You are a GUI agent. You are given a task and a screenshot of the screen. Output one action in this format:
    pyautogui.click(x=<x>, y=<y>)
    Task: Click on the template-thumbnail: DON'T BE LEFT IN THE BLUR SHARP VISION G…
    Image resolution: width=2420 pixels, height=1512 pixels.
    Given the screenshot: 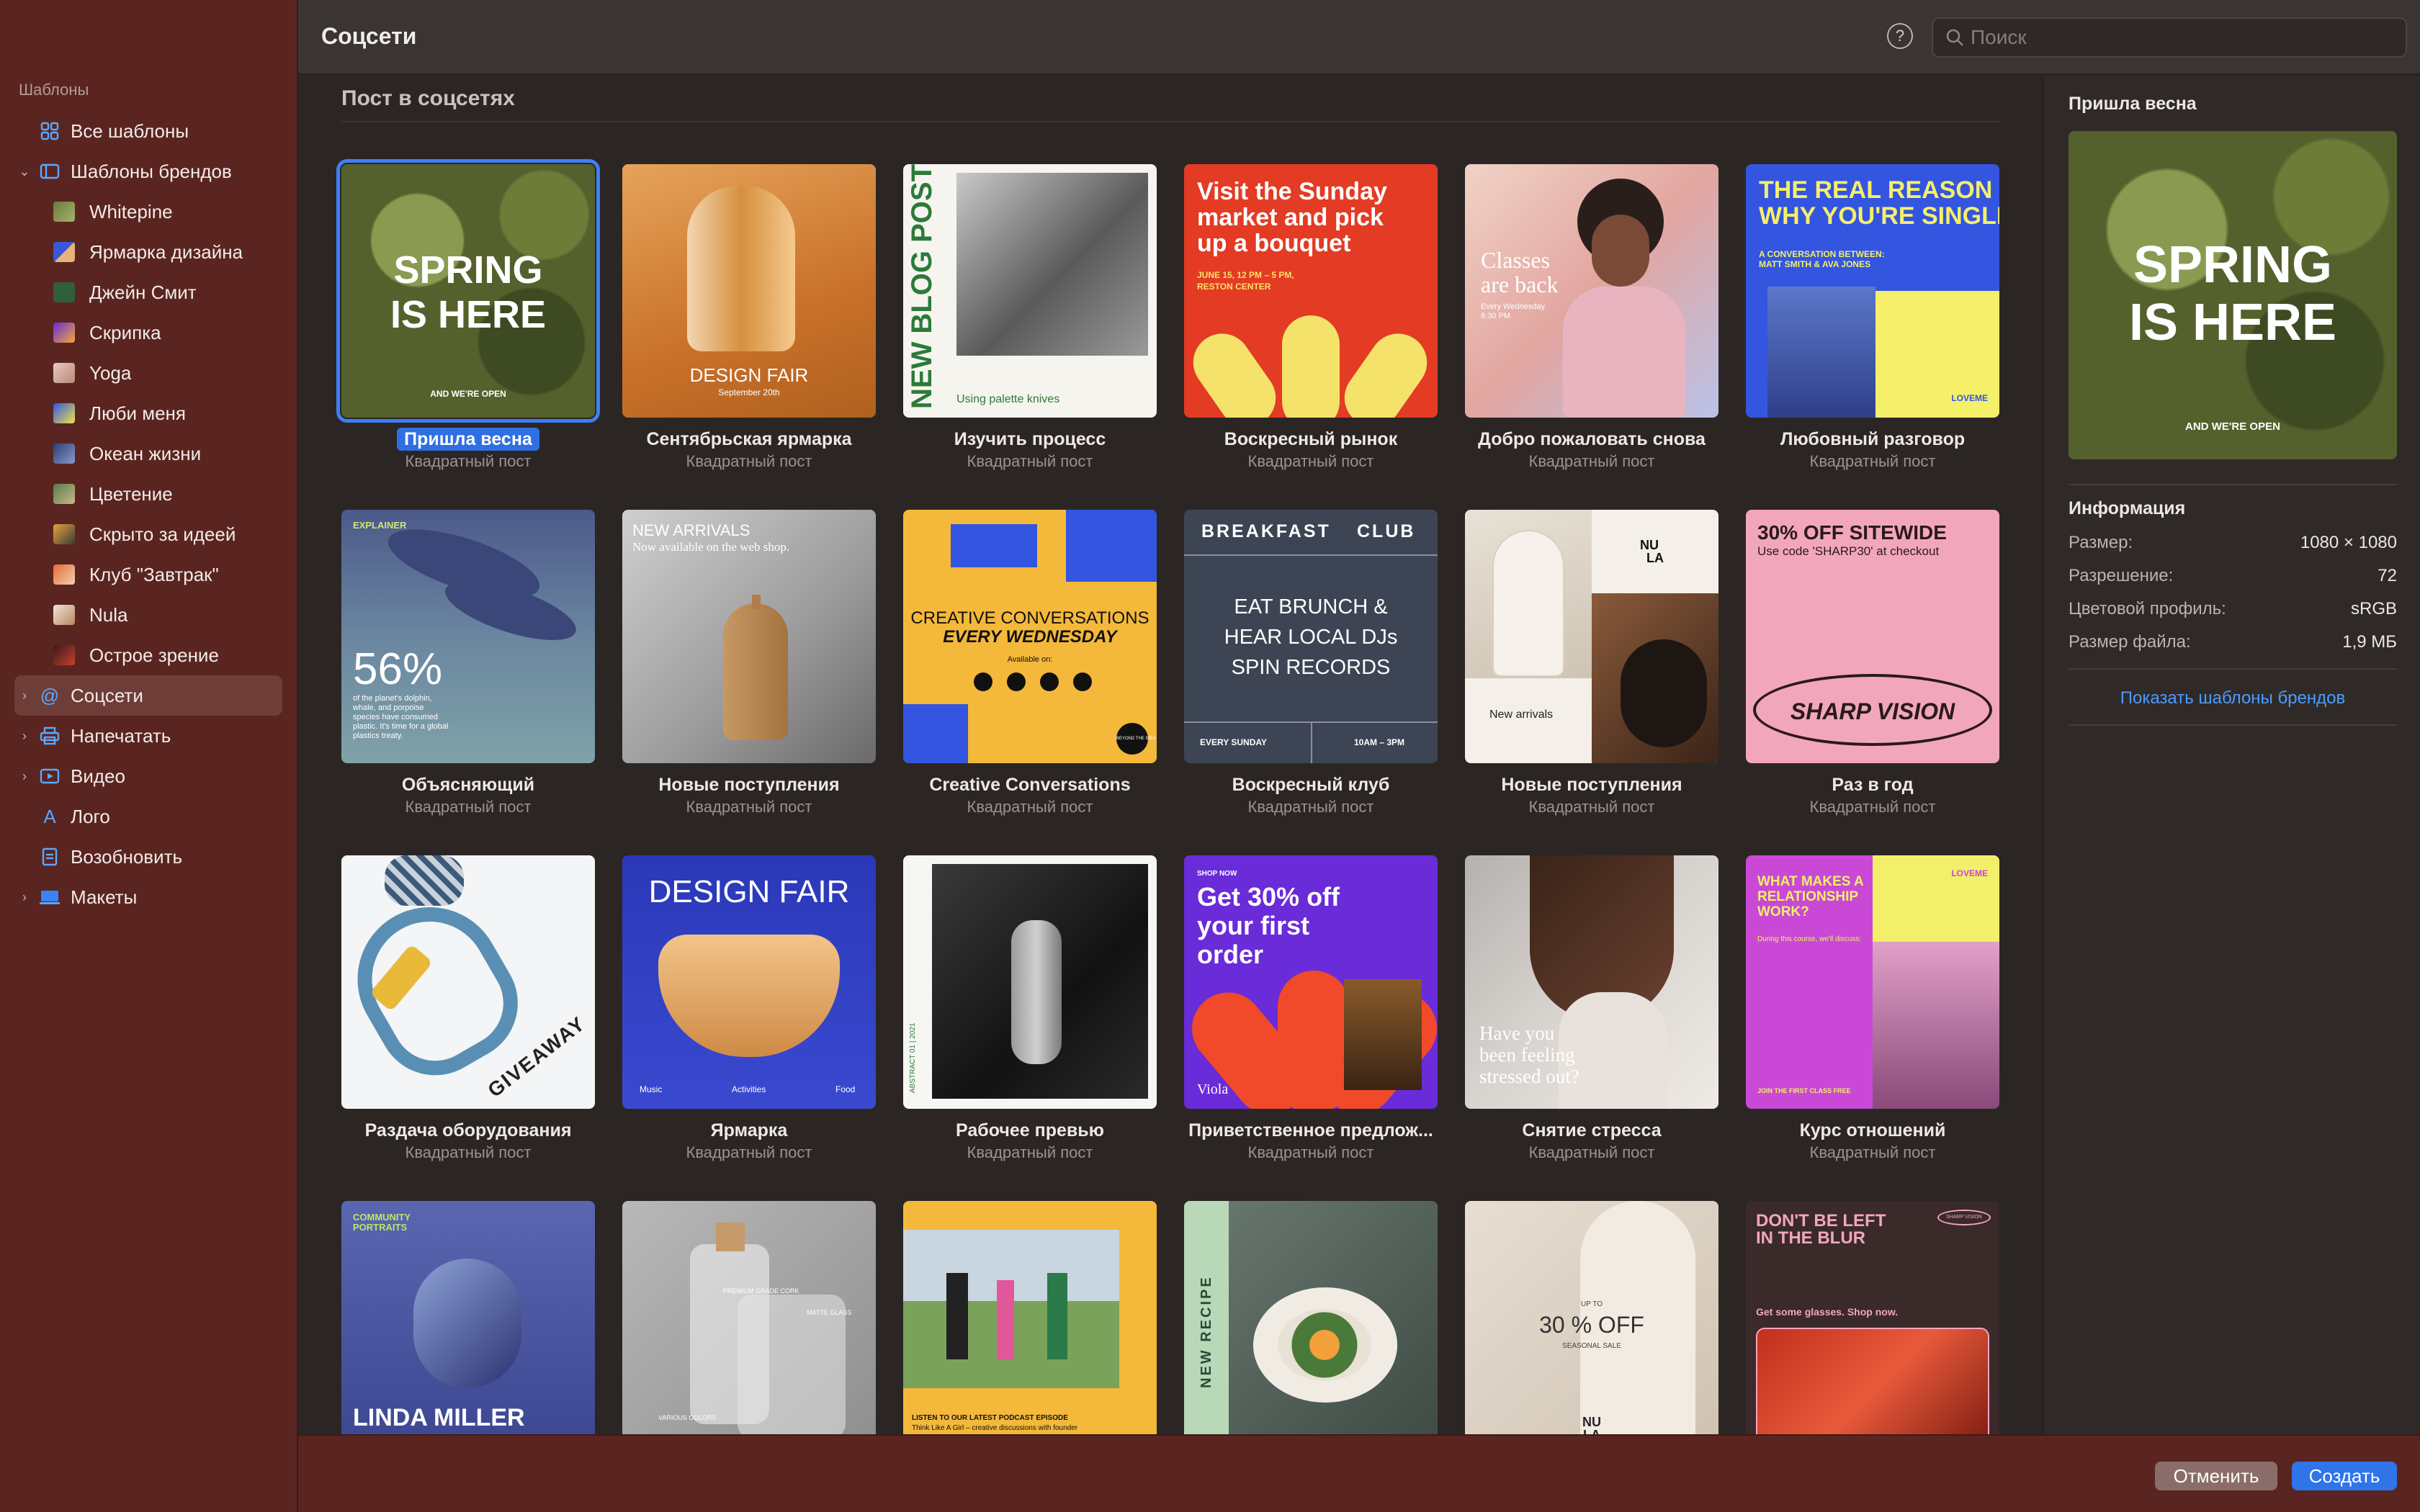 What is the action you would take?
    pyautogui.click(x=1872, y=1317)
    